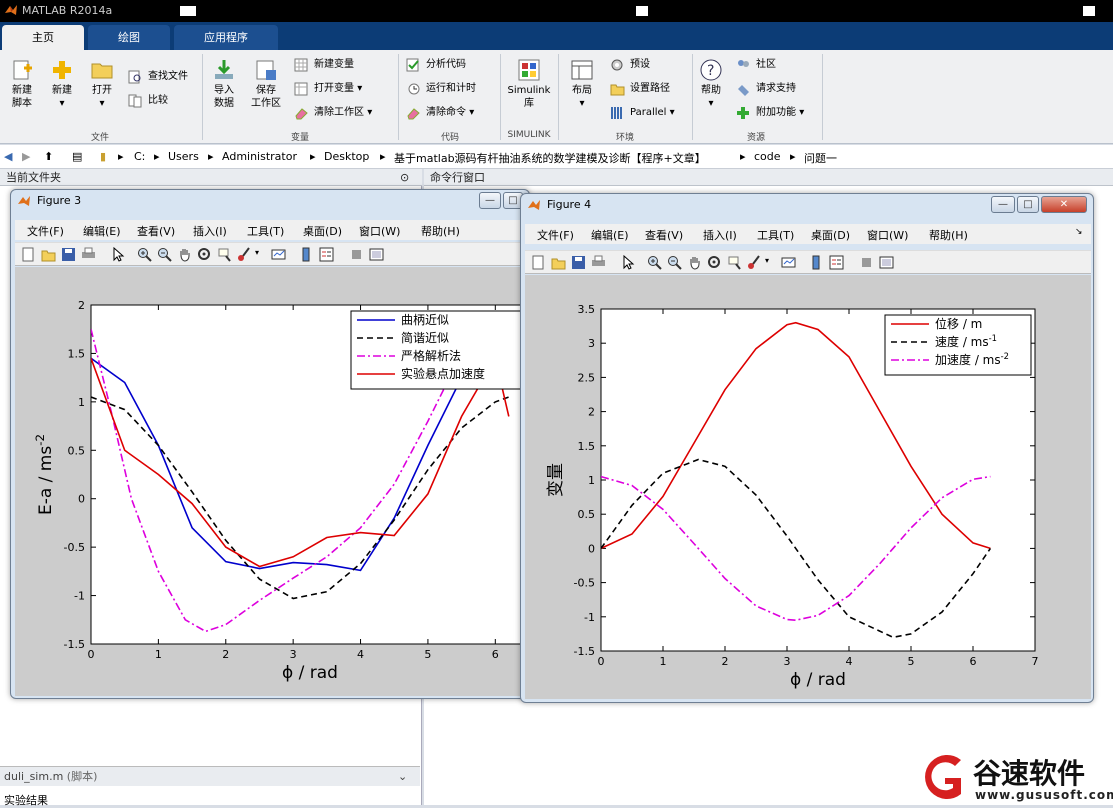 The height and width of the screenshot is (808, 1113). Describe the element at coordinates (404, 177) in the screenshot. I see `chevron-down-icon: ⊙` at that location.